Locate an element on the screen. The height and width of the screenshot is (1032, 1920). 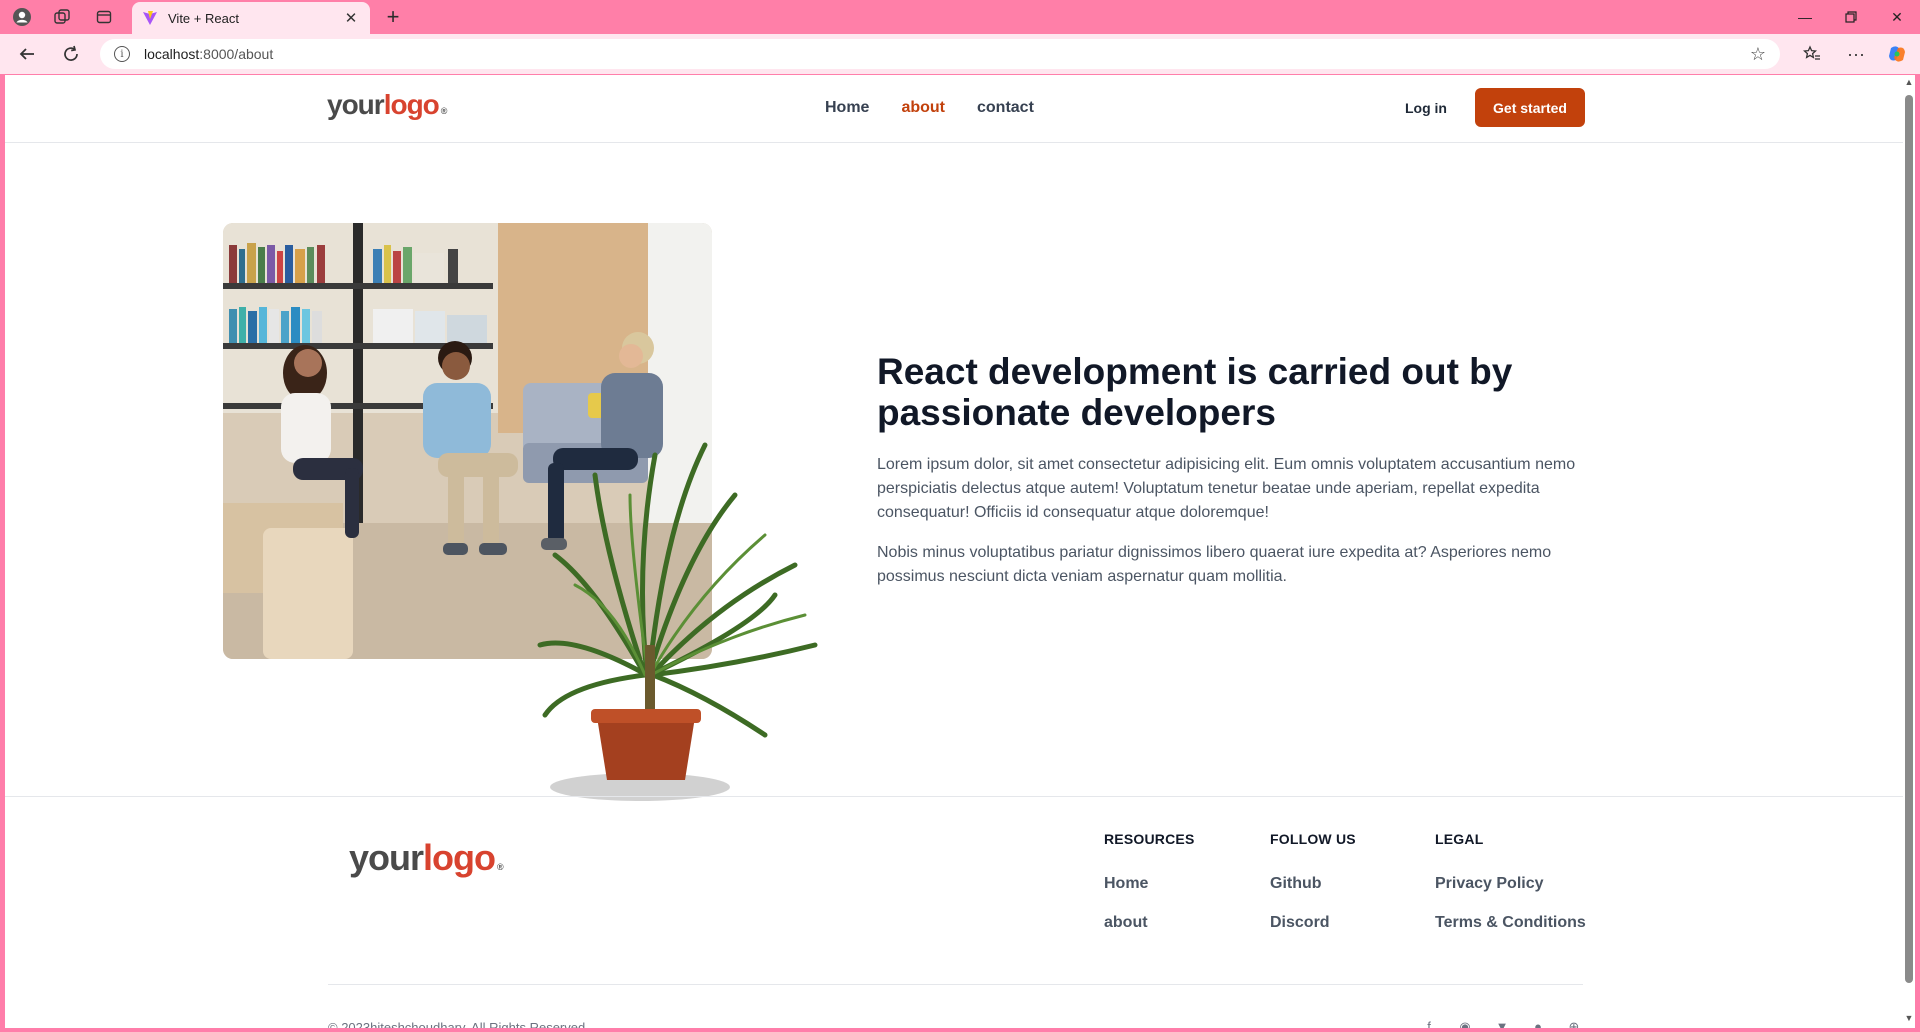
get-started-button: Get started is located at coordinates (1530, 107).